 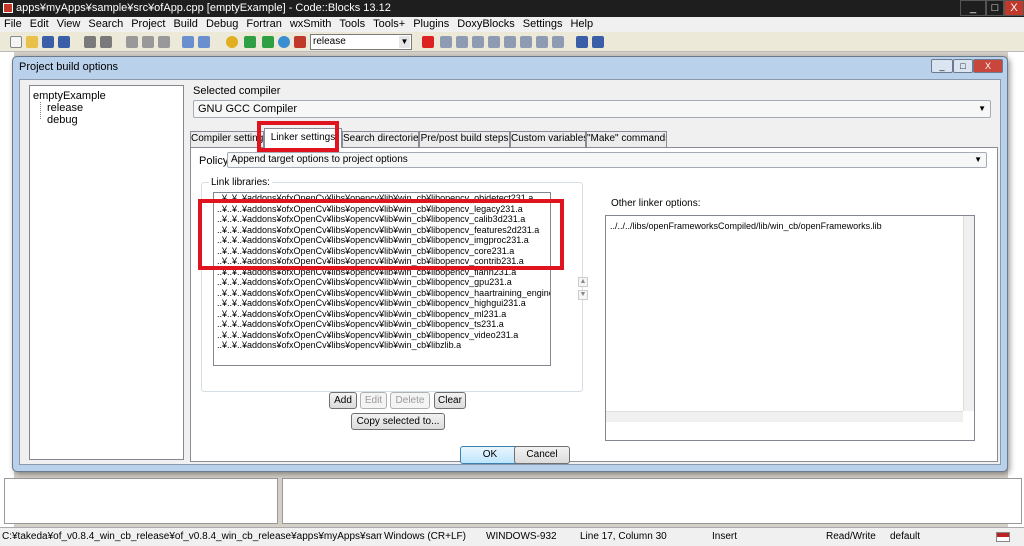 I want to click on build-target-select: release ▼, so click(x=361, y=42).